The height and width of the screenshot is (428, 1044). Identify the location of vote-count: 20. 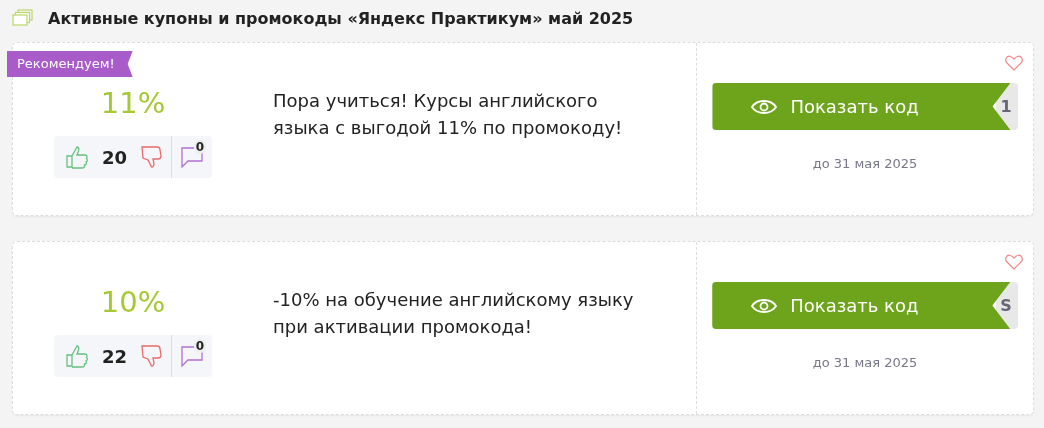
(114, 157).